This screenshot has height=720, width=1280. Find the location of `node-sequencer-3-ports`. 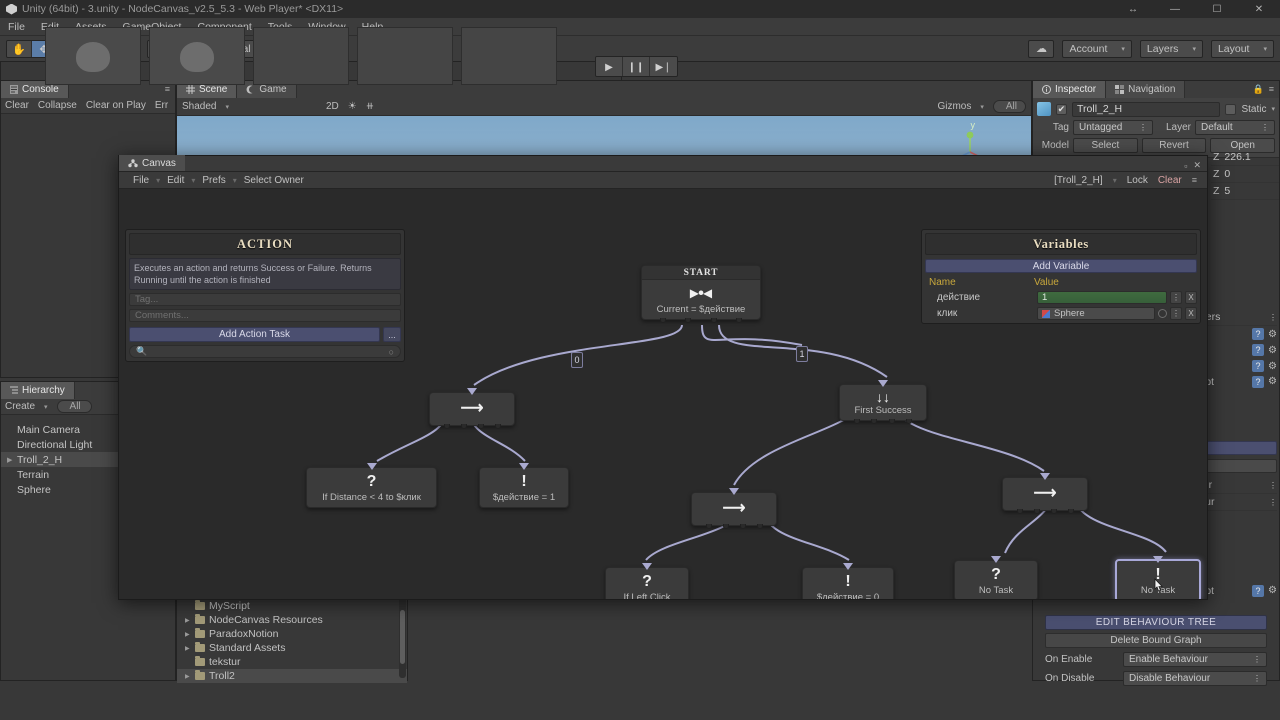

node-sequencer-3-ports is located at coordinates (1045, 511).